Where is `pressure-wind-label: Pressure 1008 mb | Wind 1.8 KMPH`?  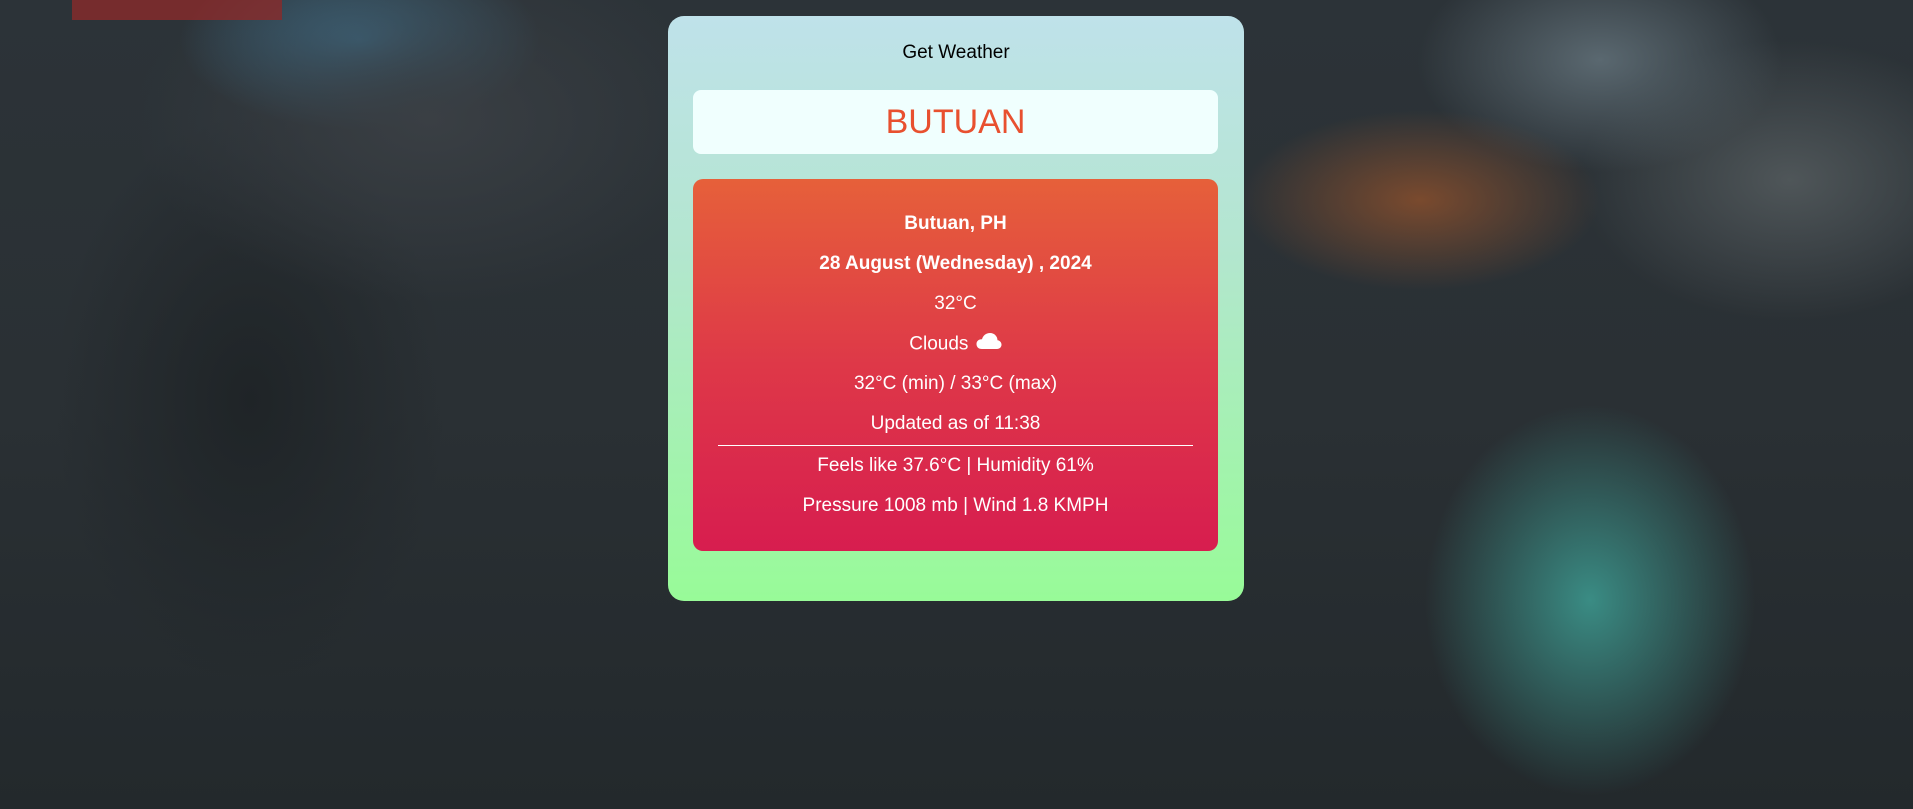
pressure-wind-label: Pressure 1008 mb | Wind 1.8 KMPH is located at coordinates (955, 505).